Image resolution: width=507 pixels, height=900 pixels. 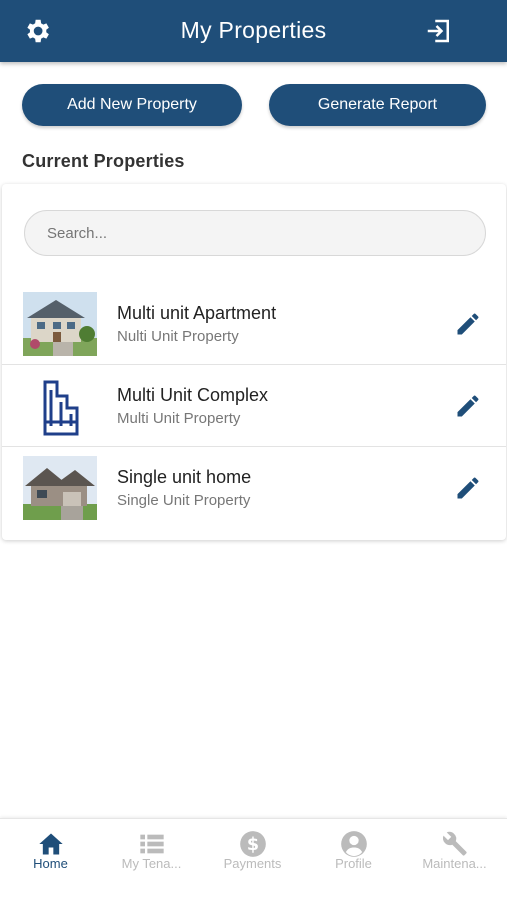 What do you see at coordinates (252, 863) in the screenshot?
I see `tab-label: Payments` at bounding box center [252, 863].